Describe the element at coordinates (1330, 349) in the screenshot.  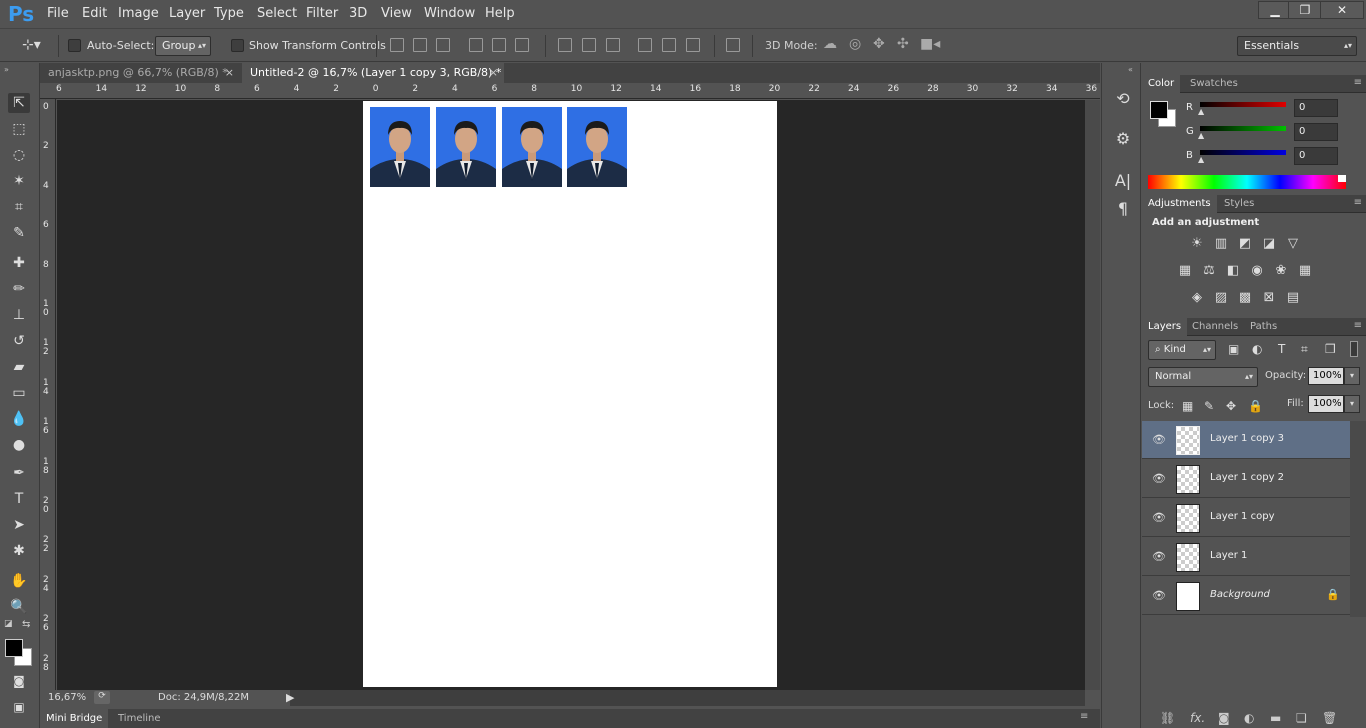
I see `filter-smart-object-icon: ❒` at that location.